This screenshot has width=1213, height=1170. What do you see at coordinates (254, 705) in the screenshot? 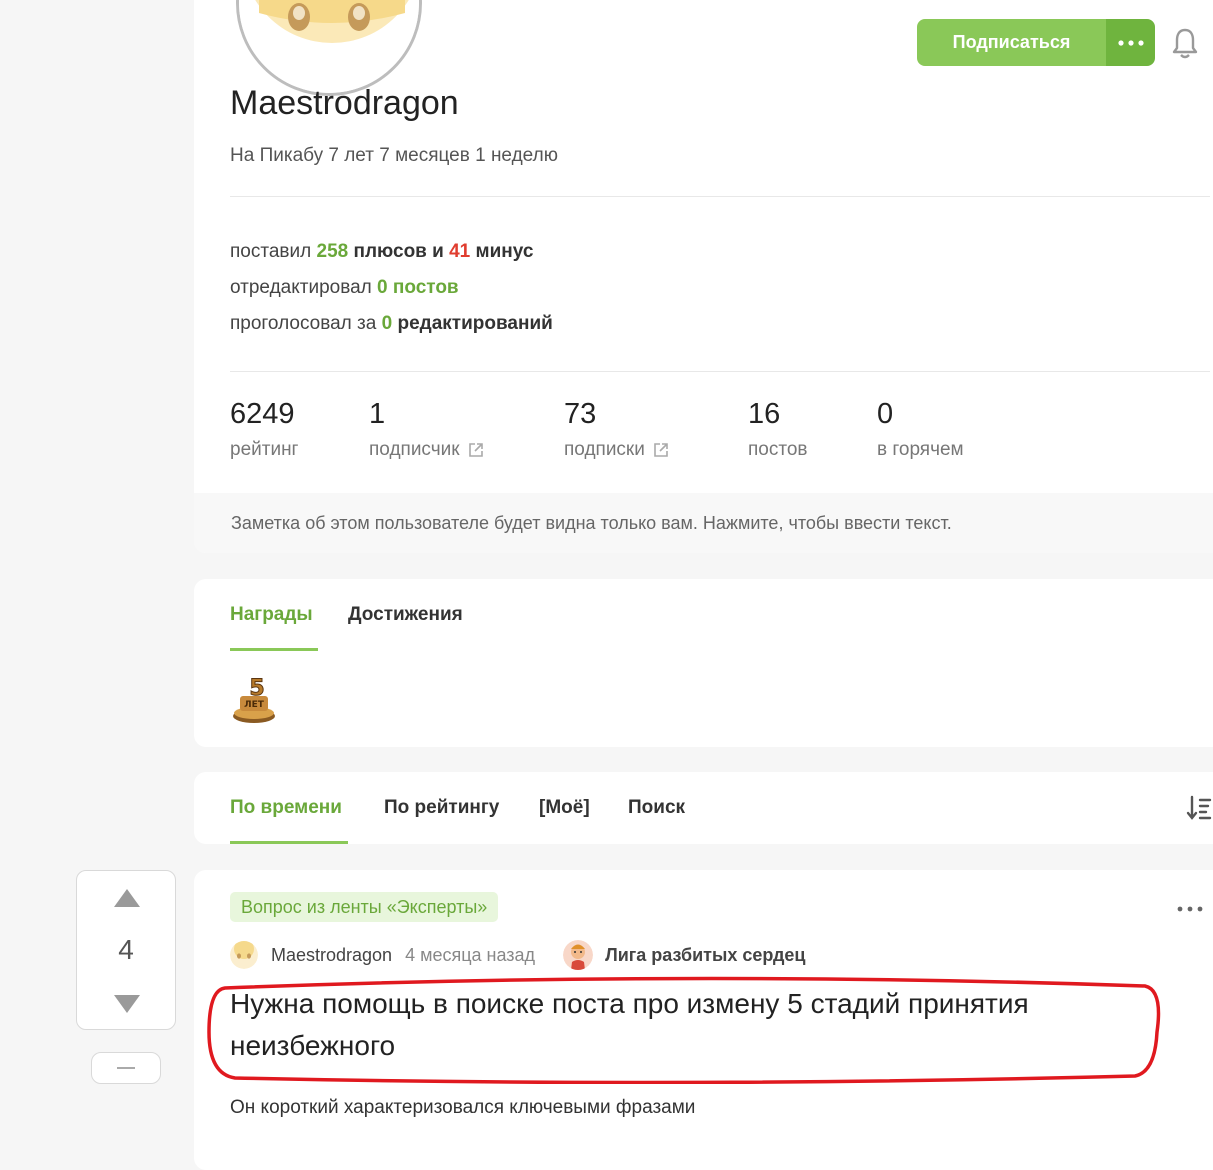
I see `svg-text: ЛЕТ` at bounding box center [254, 705].